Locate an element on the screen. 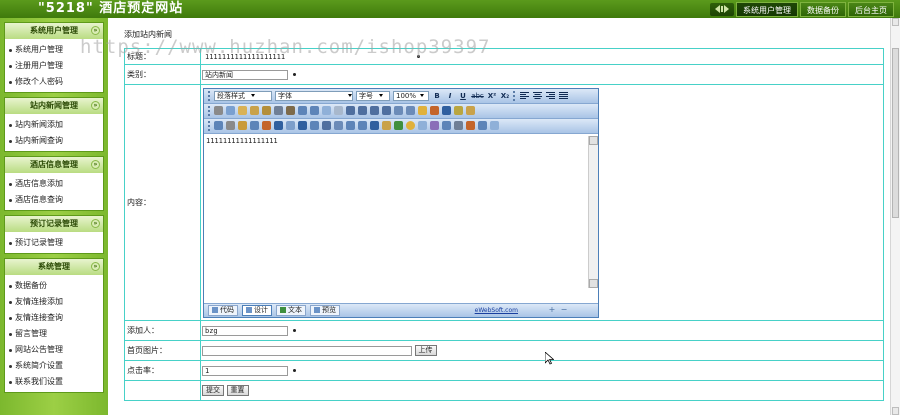  select-all-icon is located at coordinates (326, 110).